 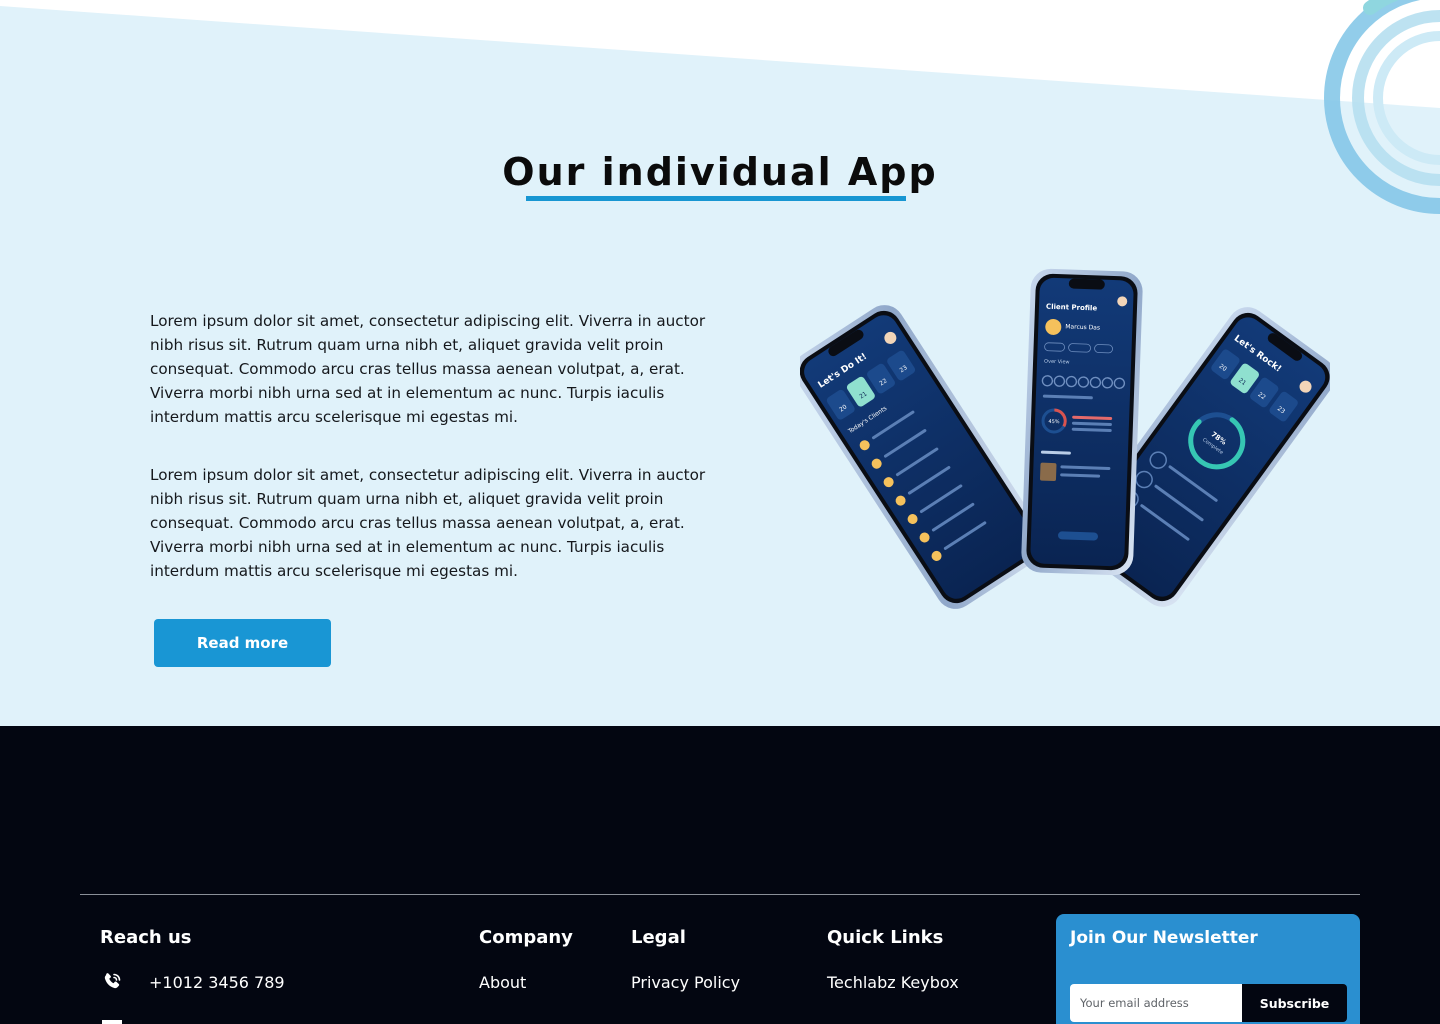 What do you see at coordinates (112, 981) in the screenshot?
I see `phone-call-icon` at bounding box center [112, 981].